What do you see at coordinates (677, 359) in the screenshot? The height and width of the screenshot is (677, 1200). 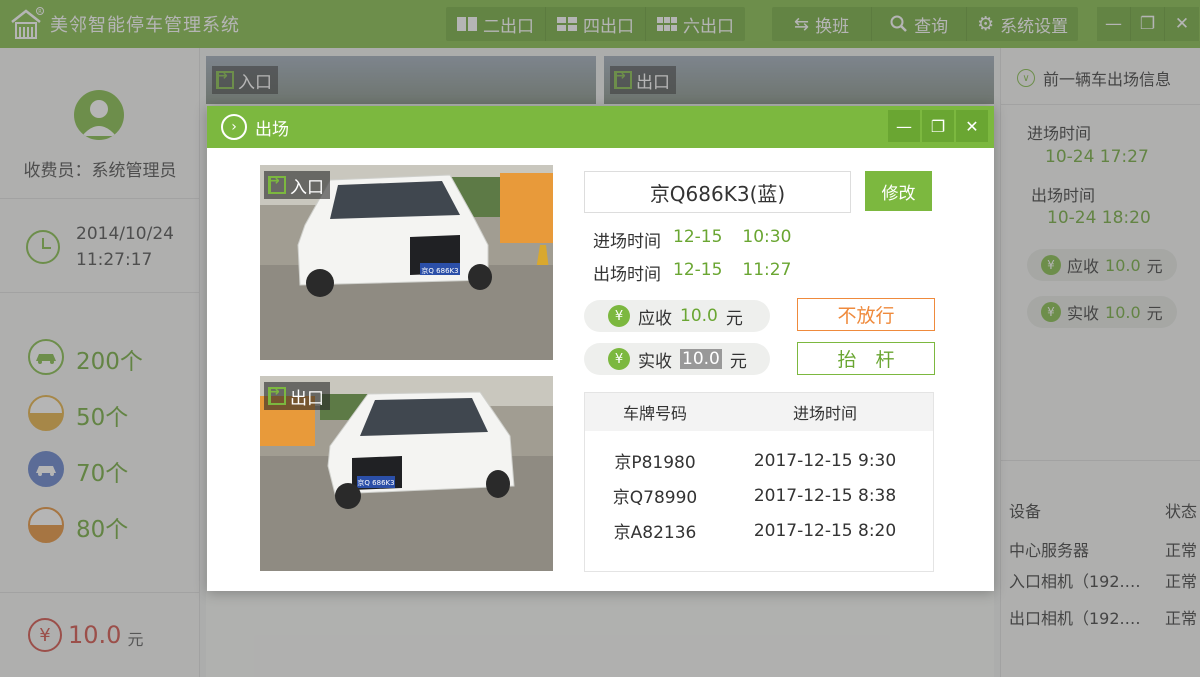 I see `amount-paid-pill: ¥ 实收 10.0 元` at bounding box center [677, 359].